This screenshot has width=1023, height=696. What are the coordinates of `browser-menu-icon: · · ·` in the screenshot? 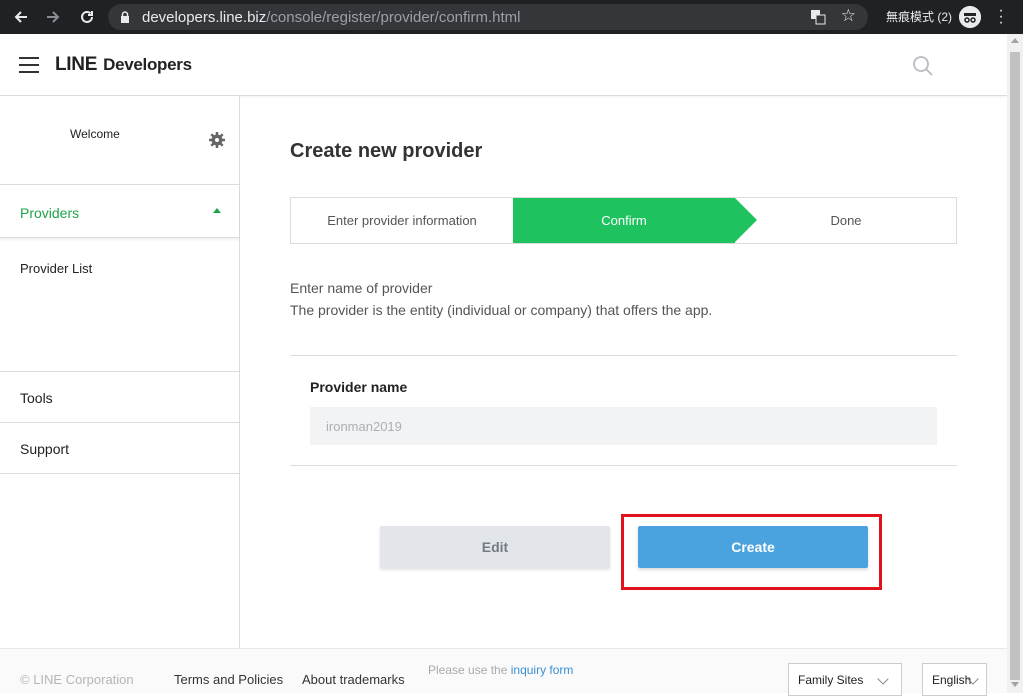 It's located at (1001, 17).